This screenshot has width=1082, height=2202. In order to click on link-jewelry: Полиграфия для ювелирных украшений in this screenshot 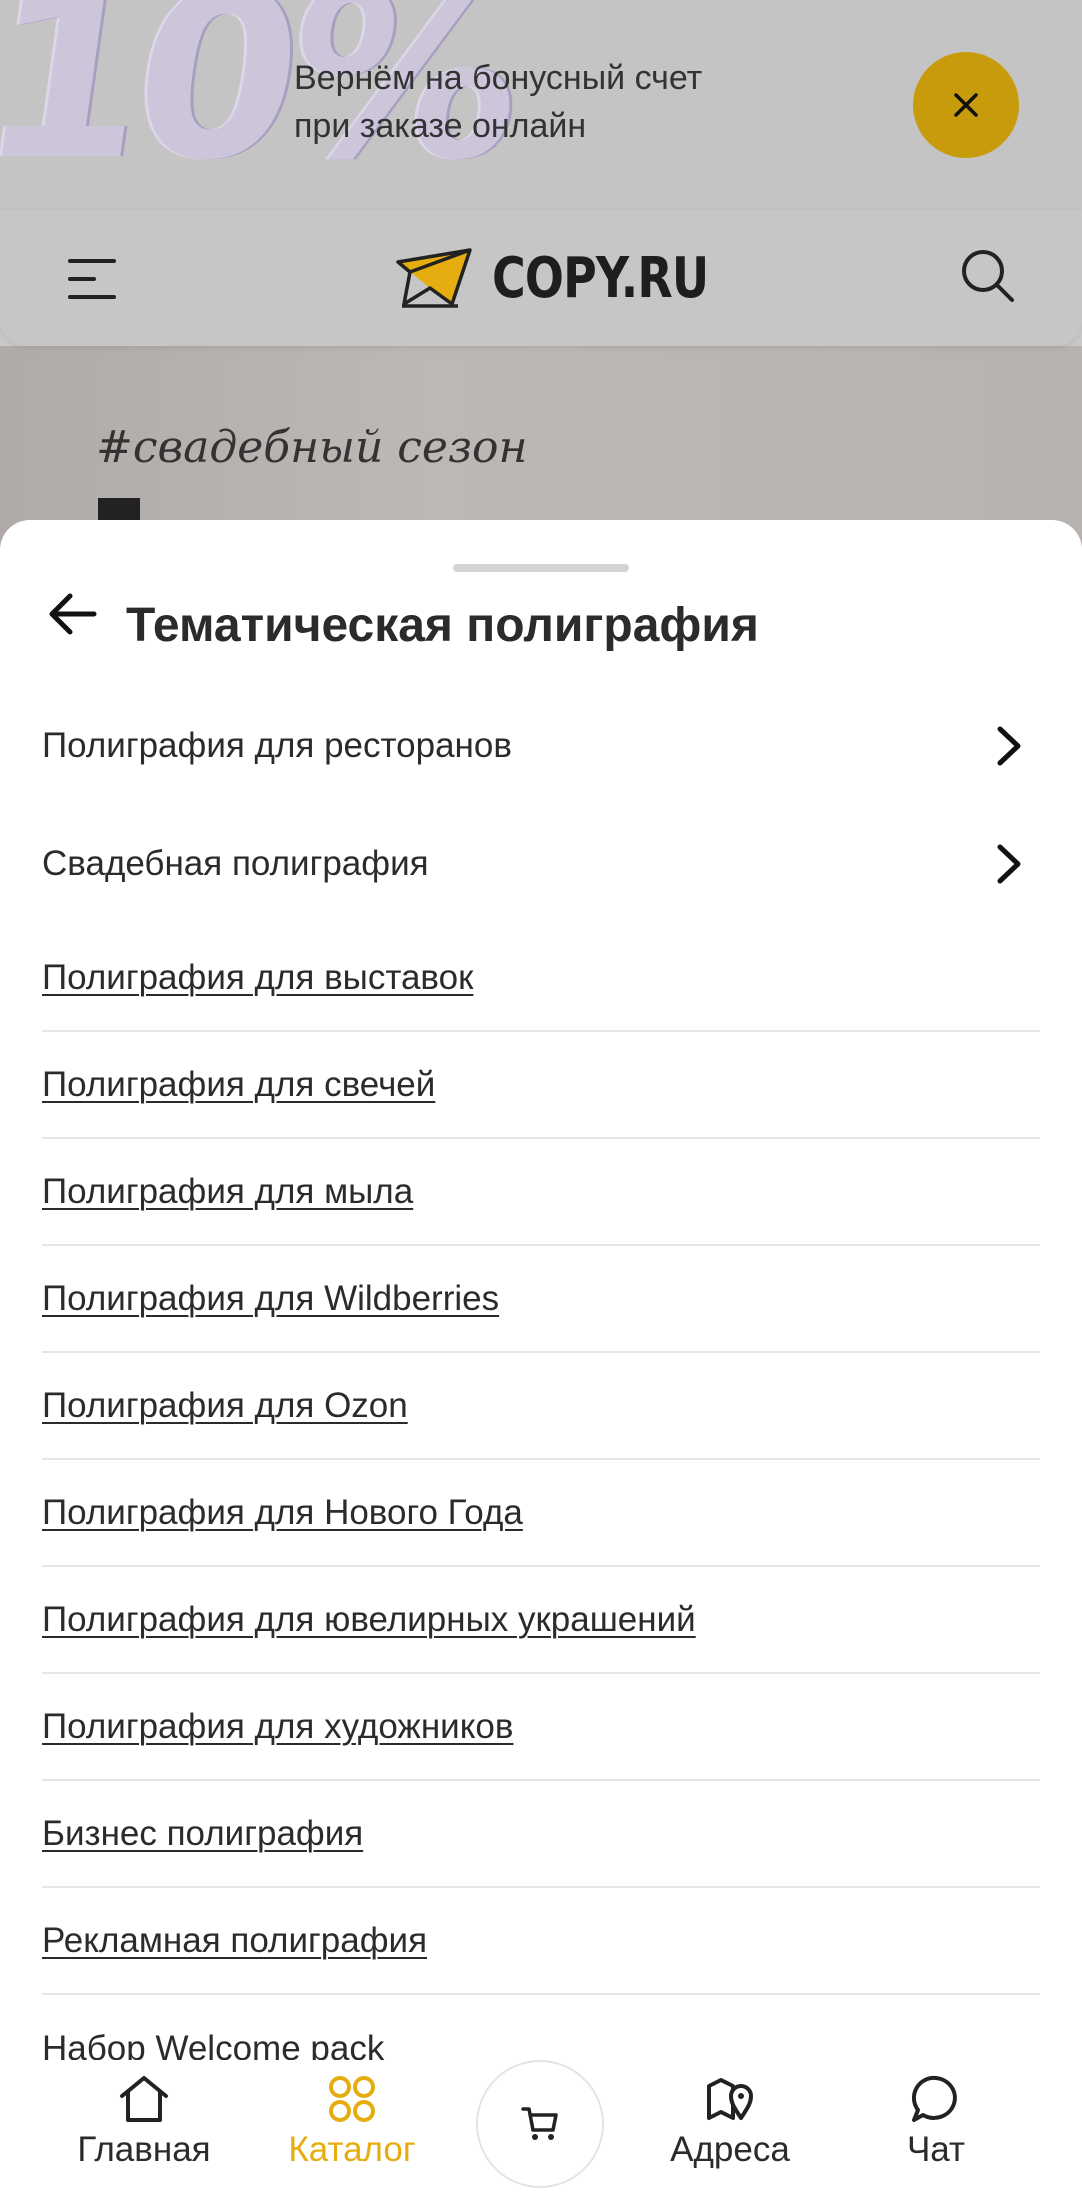, I will do `click(369, 1620)`.